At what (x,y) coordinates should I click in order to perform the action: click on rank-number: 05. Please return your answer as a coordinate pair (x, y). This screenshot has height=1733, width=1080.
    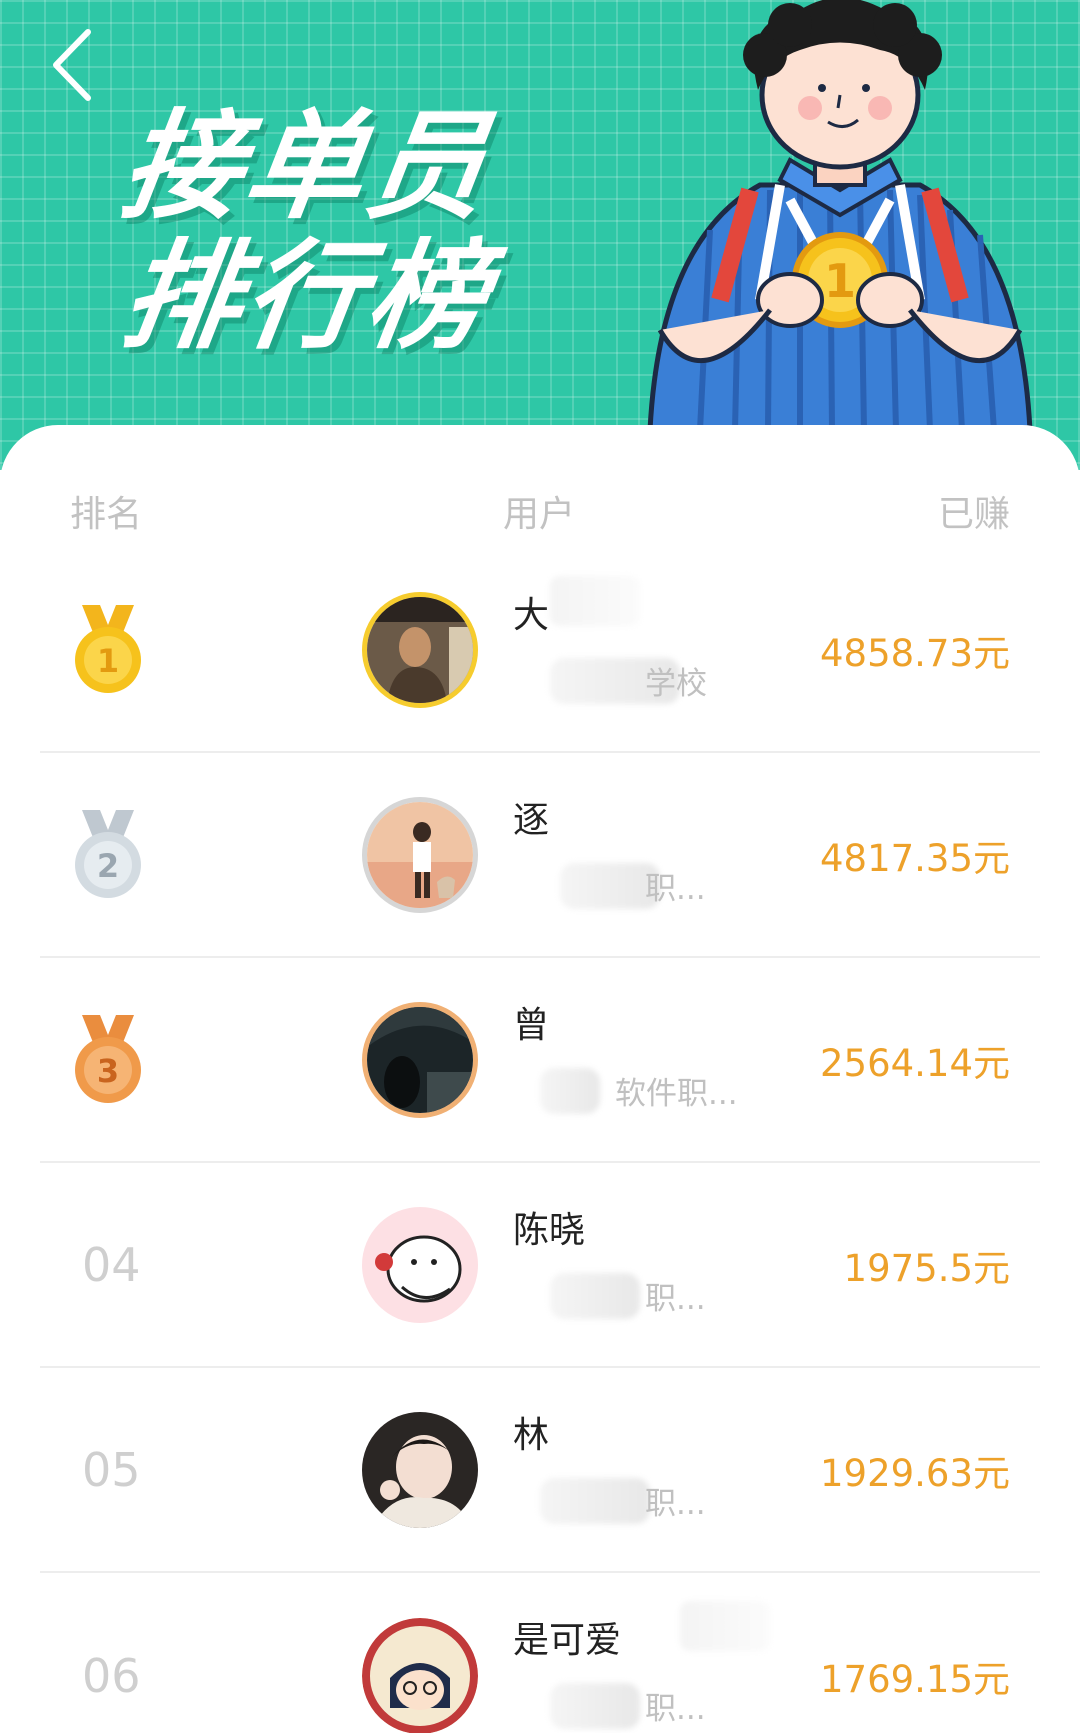
    Looking at the image, I should click on (111, 1469).